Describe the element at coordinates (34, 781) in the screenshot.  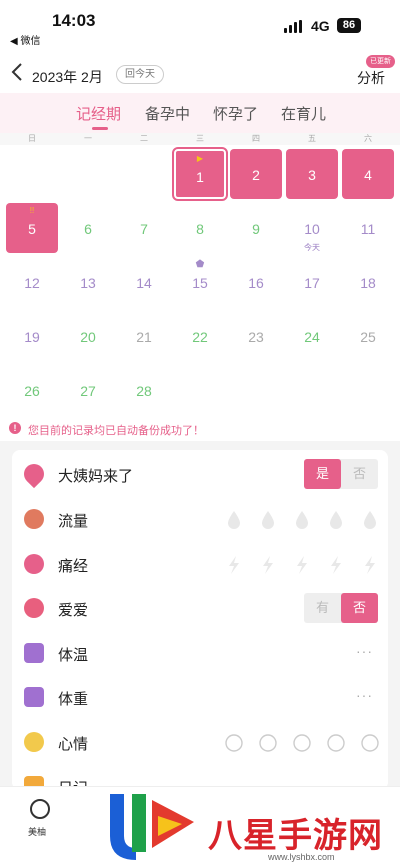
I see `diary-icon` at that location.